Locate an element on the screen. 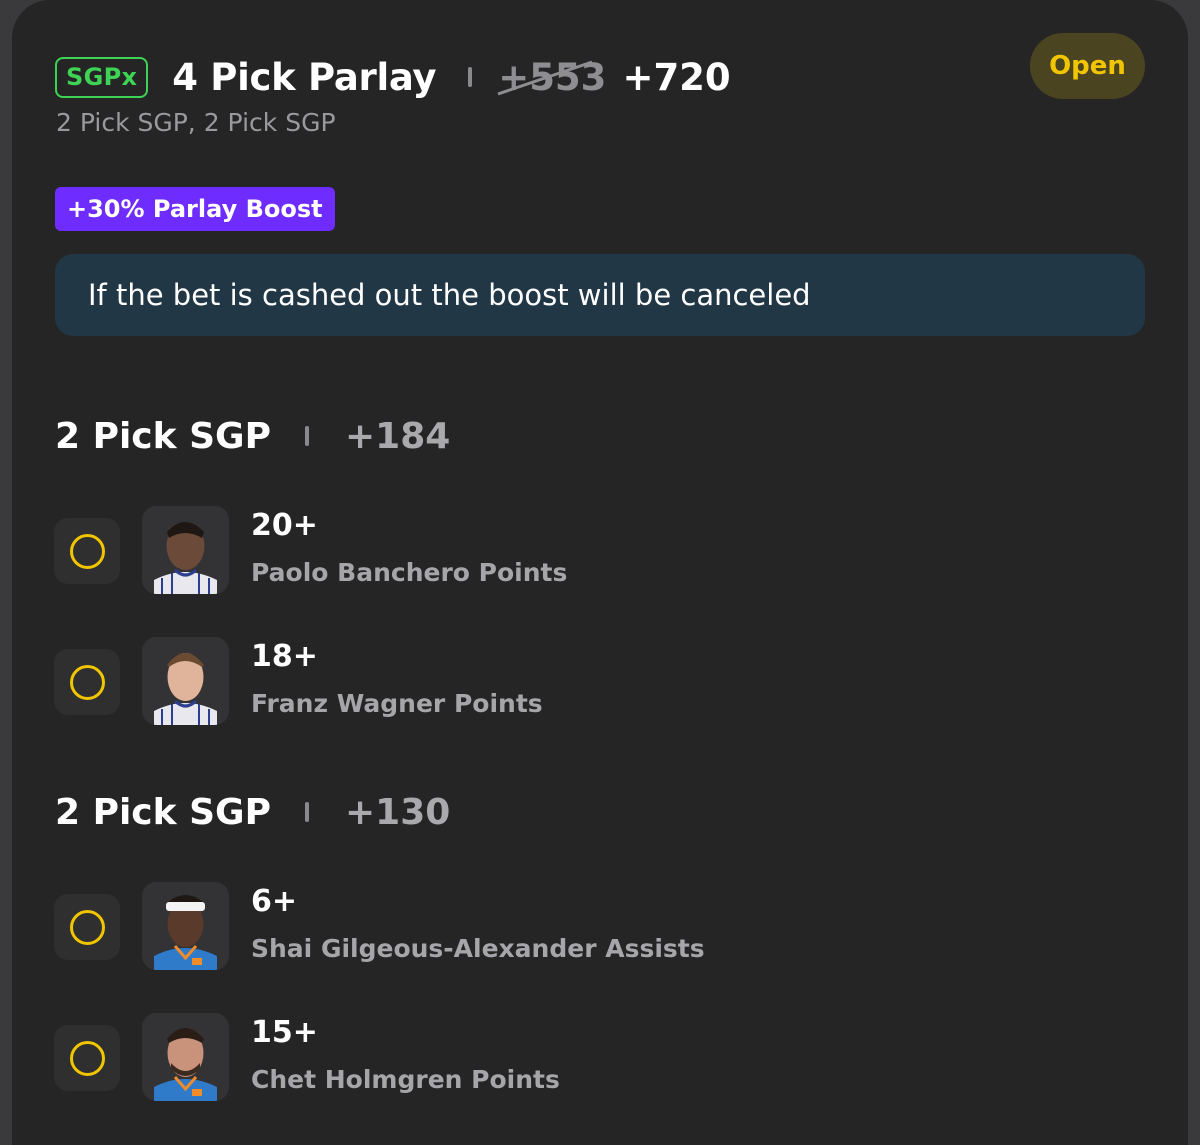 Image resolution: width=1200 pixels, height=1145 pixels. bet-subtitle: 2 Pick SGP, 2 Pick SGP is located at coordinates (196, 122).